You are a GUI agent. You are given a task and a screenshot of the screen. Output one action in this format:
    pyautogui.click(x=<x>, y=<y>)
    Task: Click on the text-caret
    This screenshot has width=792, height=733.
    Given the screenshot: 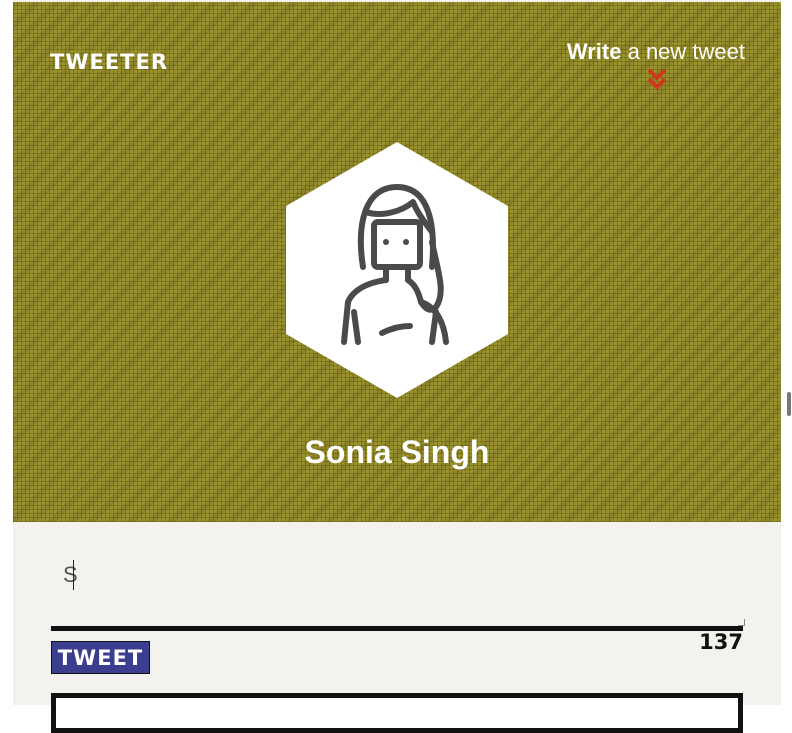 What is the action you would take?
    pyautogui.click(x=73, y=575)
    